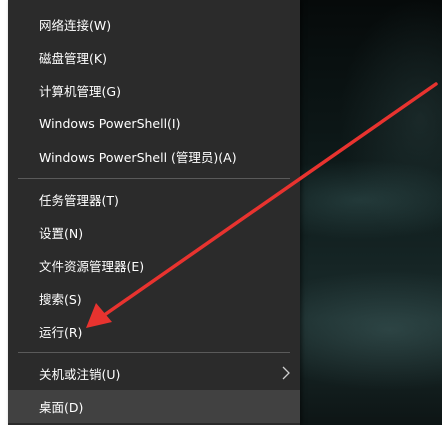  Describe the element at coordinates (61, 407) in the screenshot. I see `menu-item-label: 桌面(D)` at that location.